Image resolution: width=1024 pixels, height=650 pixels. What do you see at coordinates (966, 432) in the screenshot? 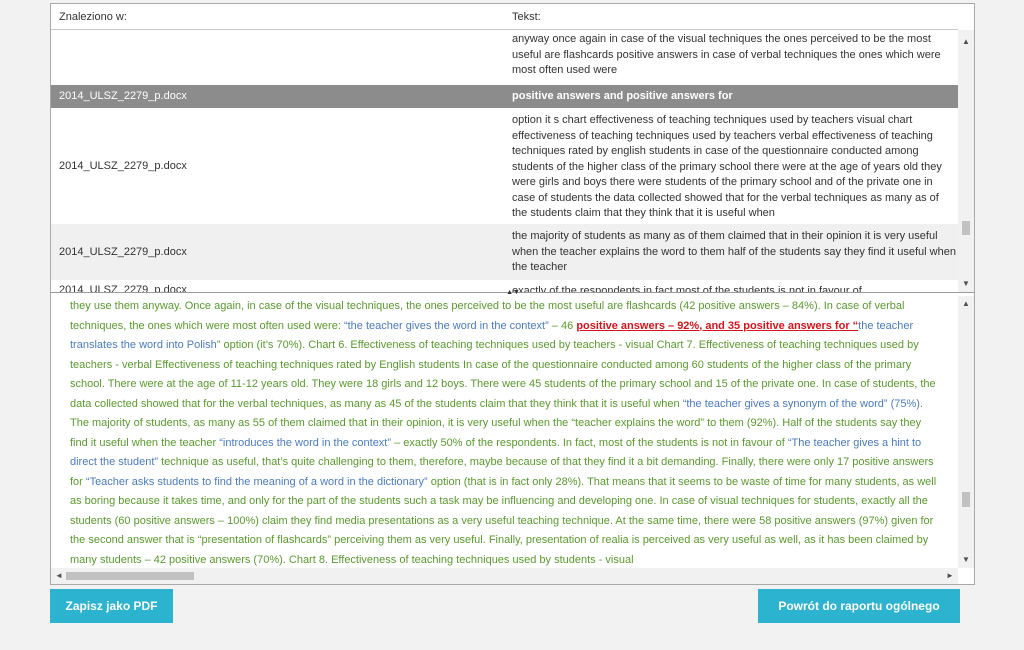
I see `preview-vertical-scrollbar: ▲ ▼` at bounding box center [966, 432].